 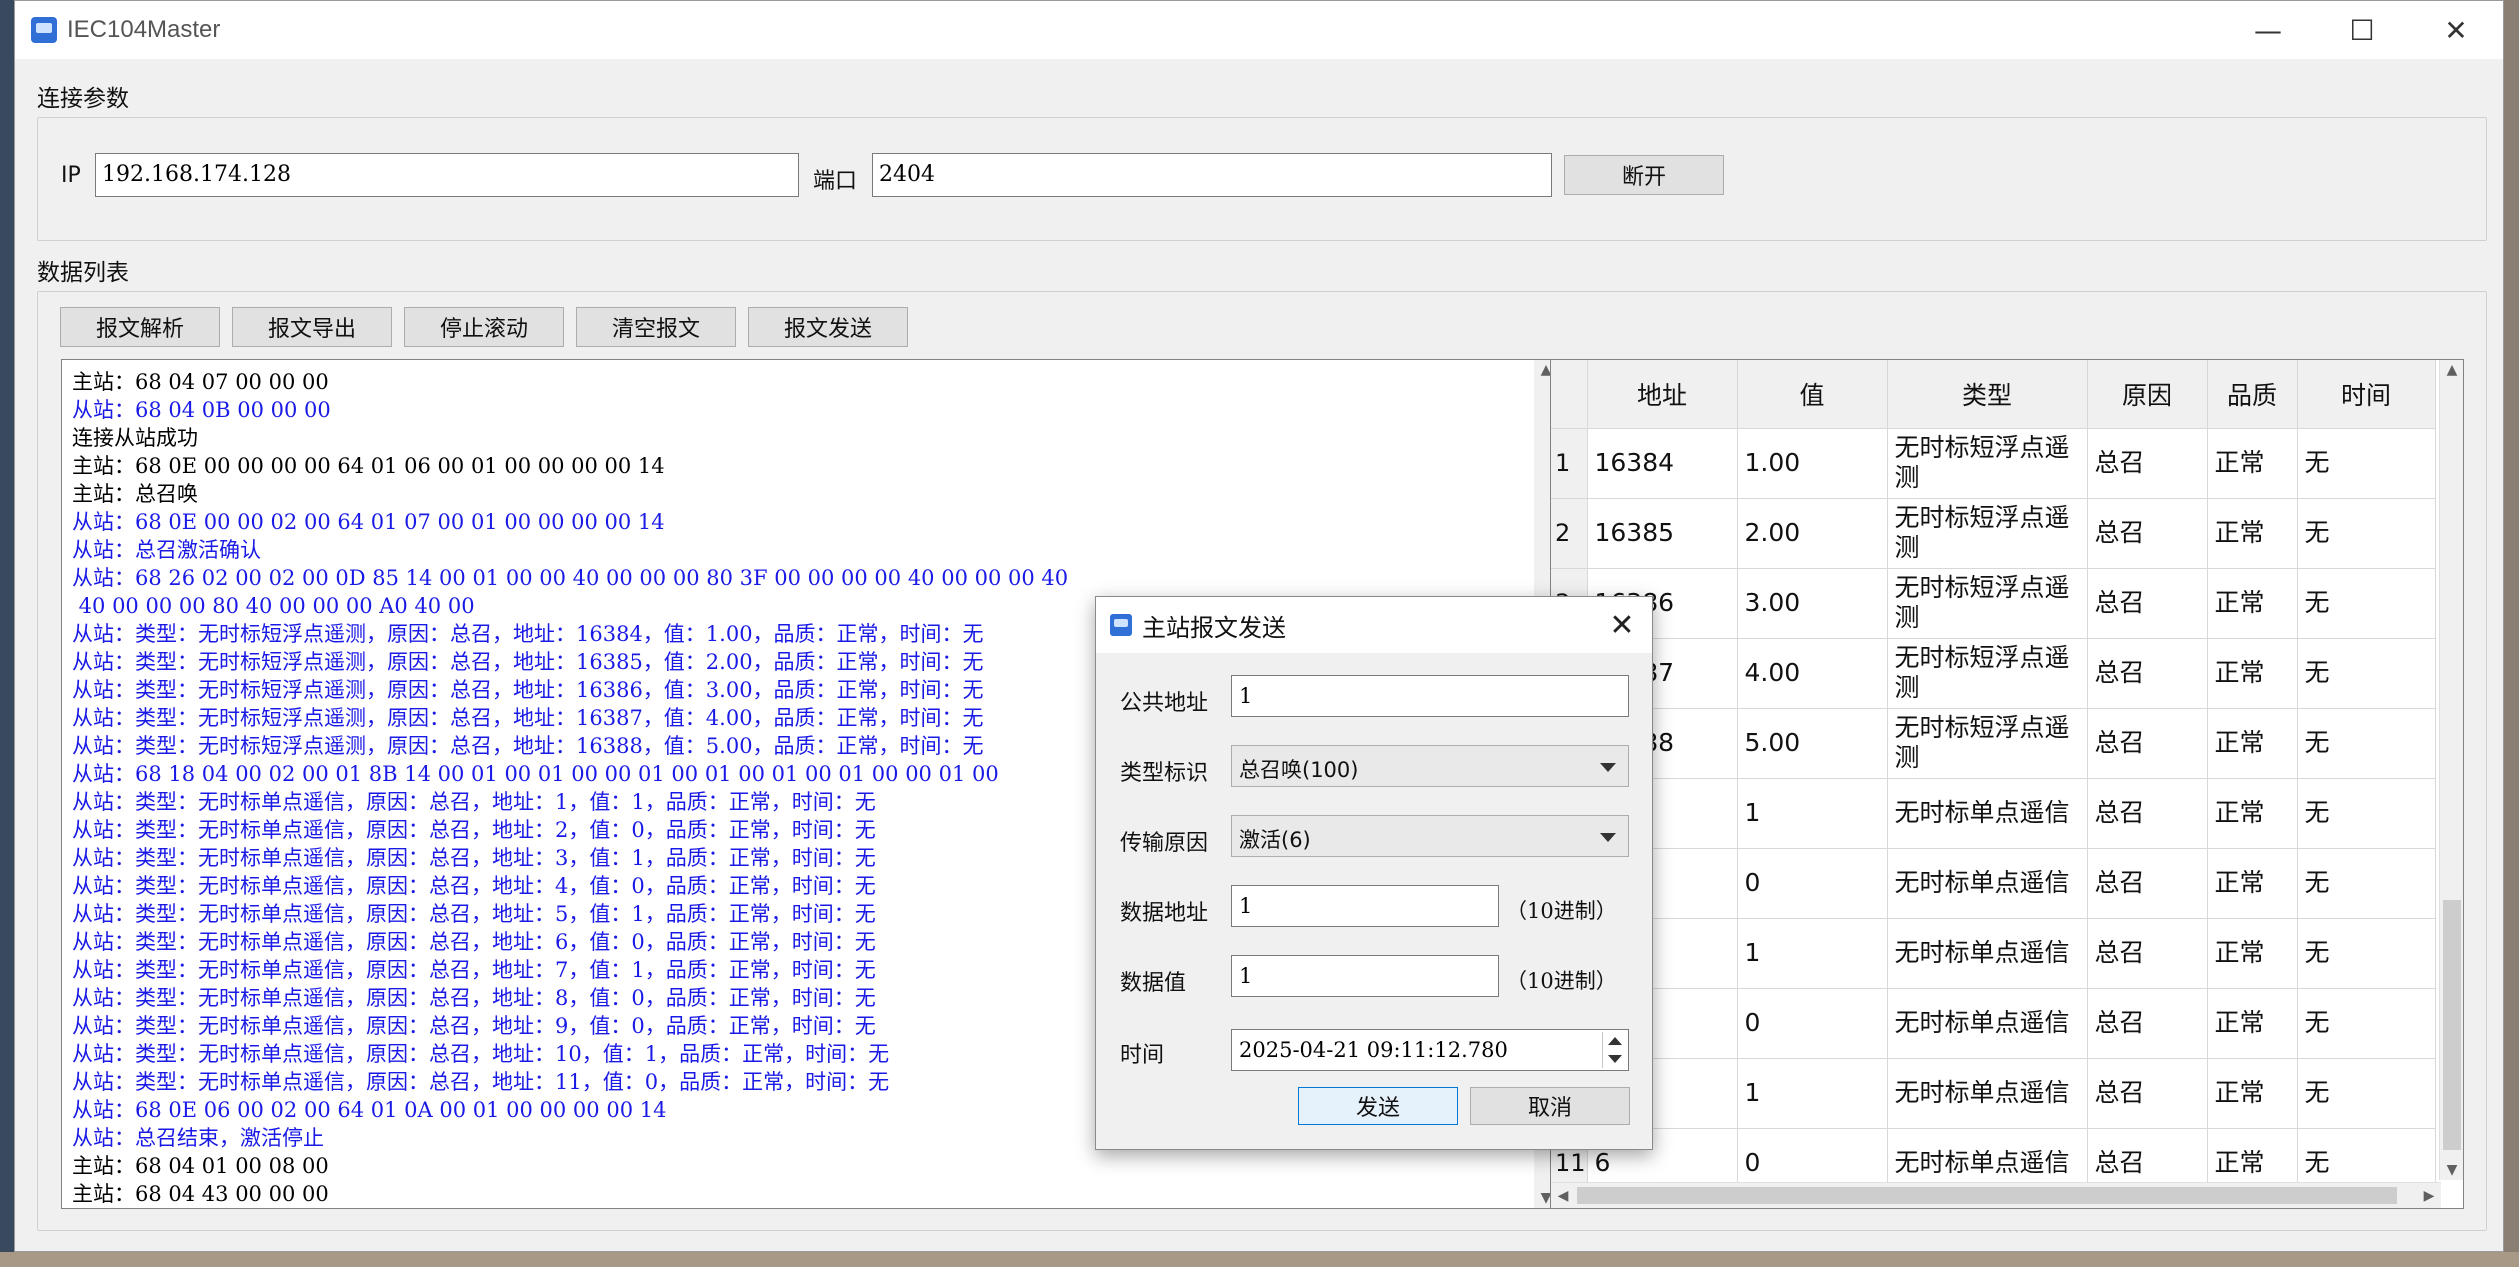 I want to click on cell-address: 16384, so click(x=1662, y=463).